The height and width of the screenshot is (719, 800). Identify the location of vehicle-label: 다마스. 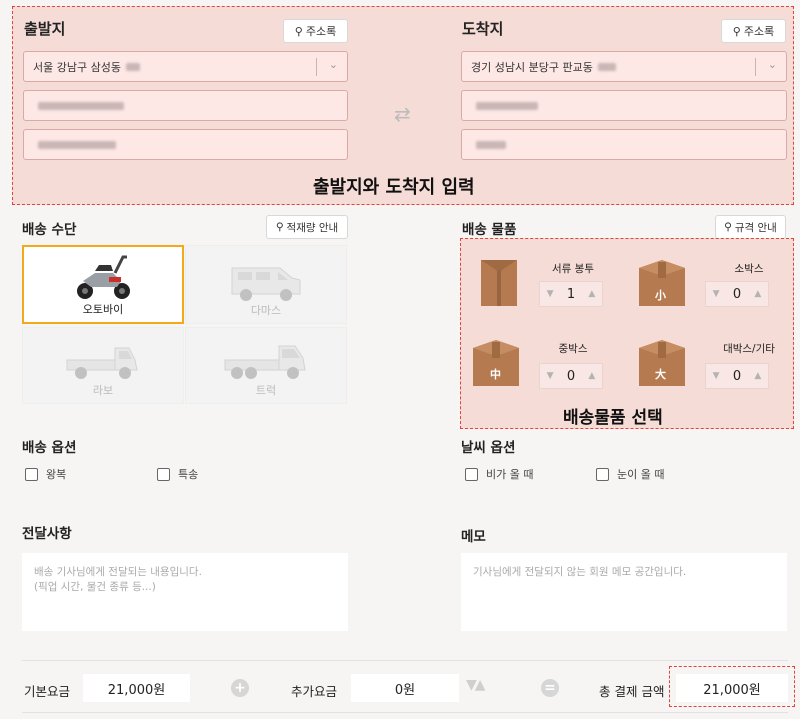
(266, 310).